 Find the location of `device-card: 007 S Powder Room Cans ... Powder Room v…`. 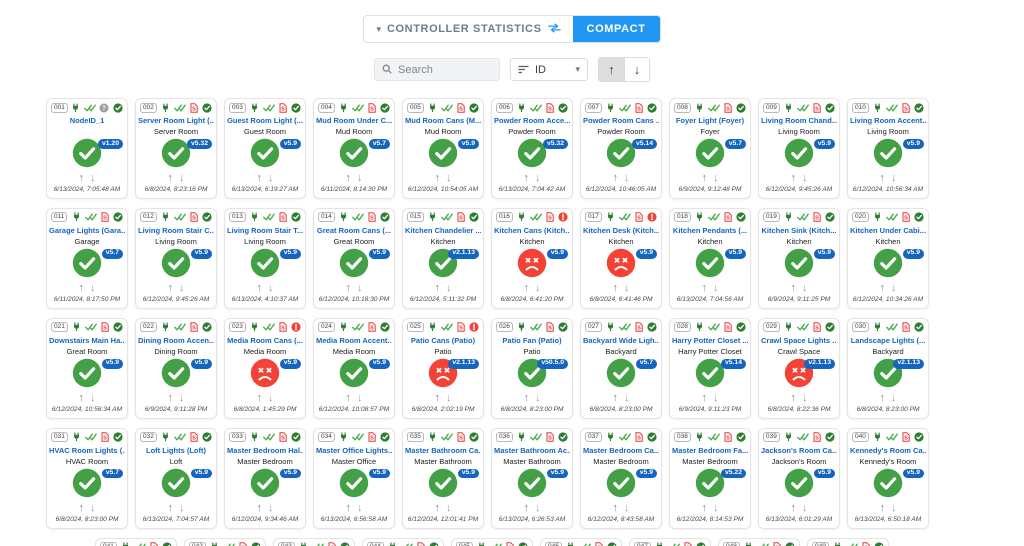

device-card: 007 S Powder Room Cans ... Powder Room v… is located at coordinates (621, 148).